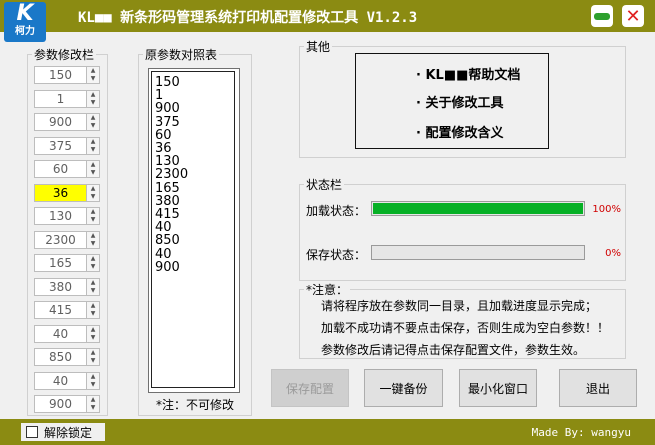  What do you see at coordinates (167, 122) in the screenshot?
I see `original-value: 375` at bounding box center [167, 122].